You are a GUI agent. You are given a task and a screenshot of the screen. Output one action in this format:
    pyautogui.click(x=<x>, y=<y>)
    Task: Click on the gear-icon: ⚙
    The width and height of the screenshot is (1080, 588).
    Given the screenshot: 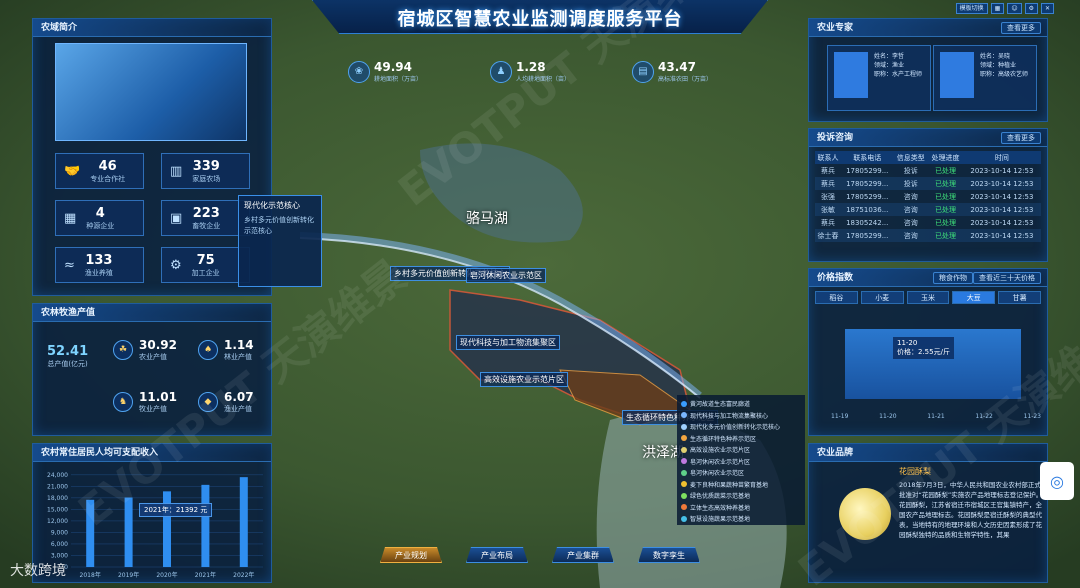 What is the action you would take?
    pyautogui.click(x=1031, y=8)
    